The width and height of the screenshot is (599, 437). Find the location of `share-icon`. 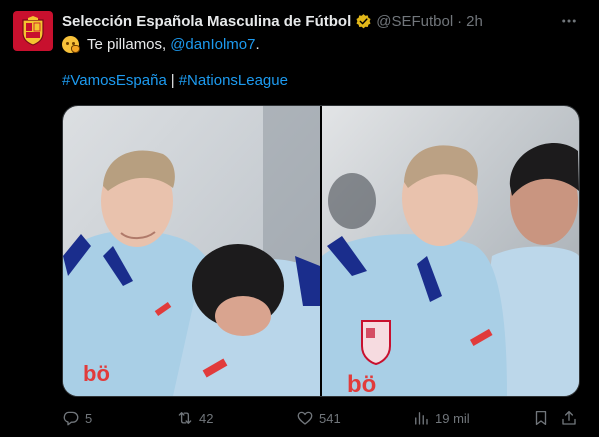

share-icon is located at coordinates (569, 417).